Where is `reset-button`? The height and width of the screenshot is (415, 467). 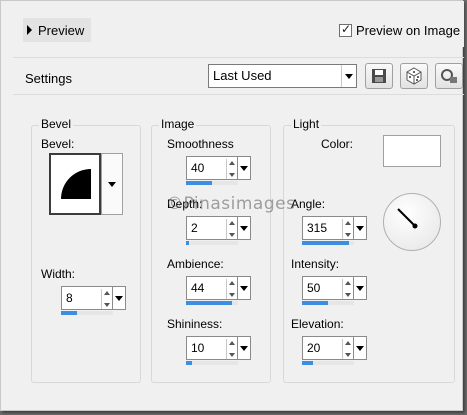
reset-button is located at coordinates (449, 76).